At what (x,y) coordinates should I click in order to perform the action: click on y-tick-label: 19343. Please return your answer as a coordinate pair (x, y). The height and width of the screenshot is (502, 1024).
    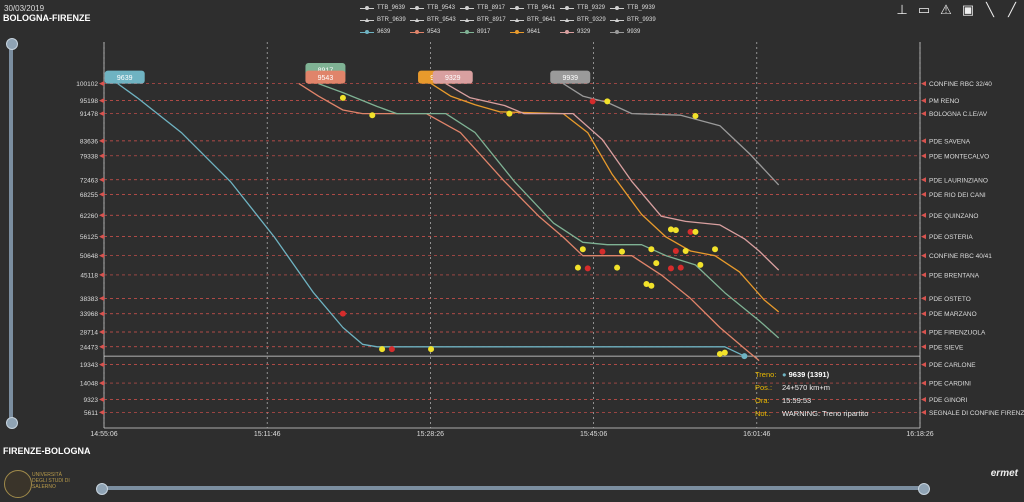
    Looking at the image, I should click on (89, 365).